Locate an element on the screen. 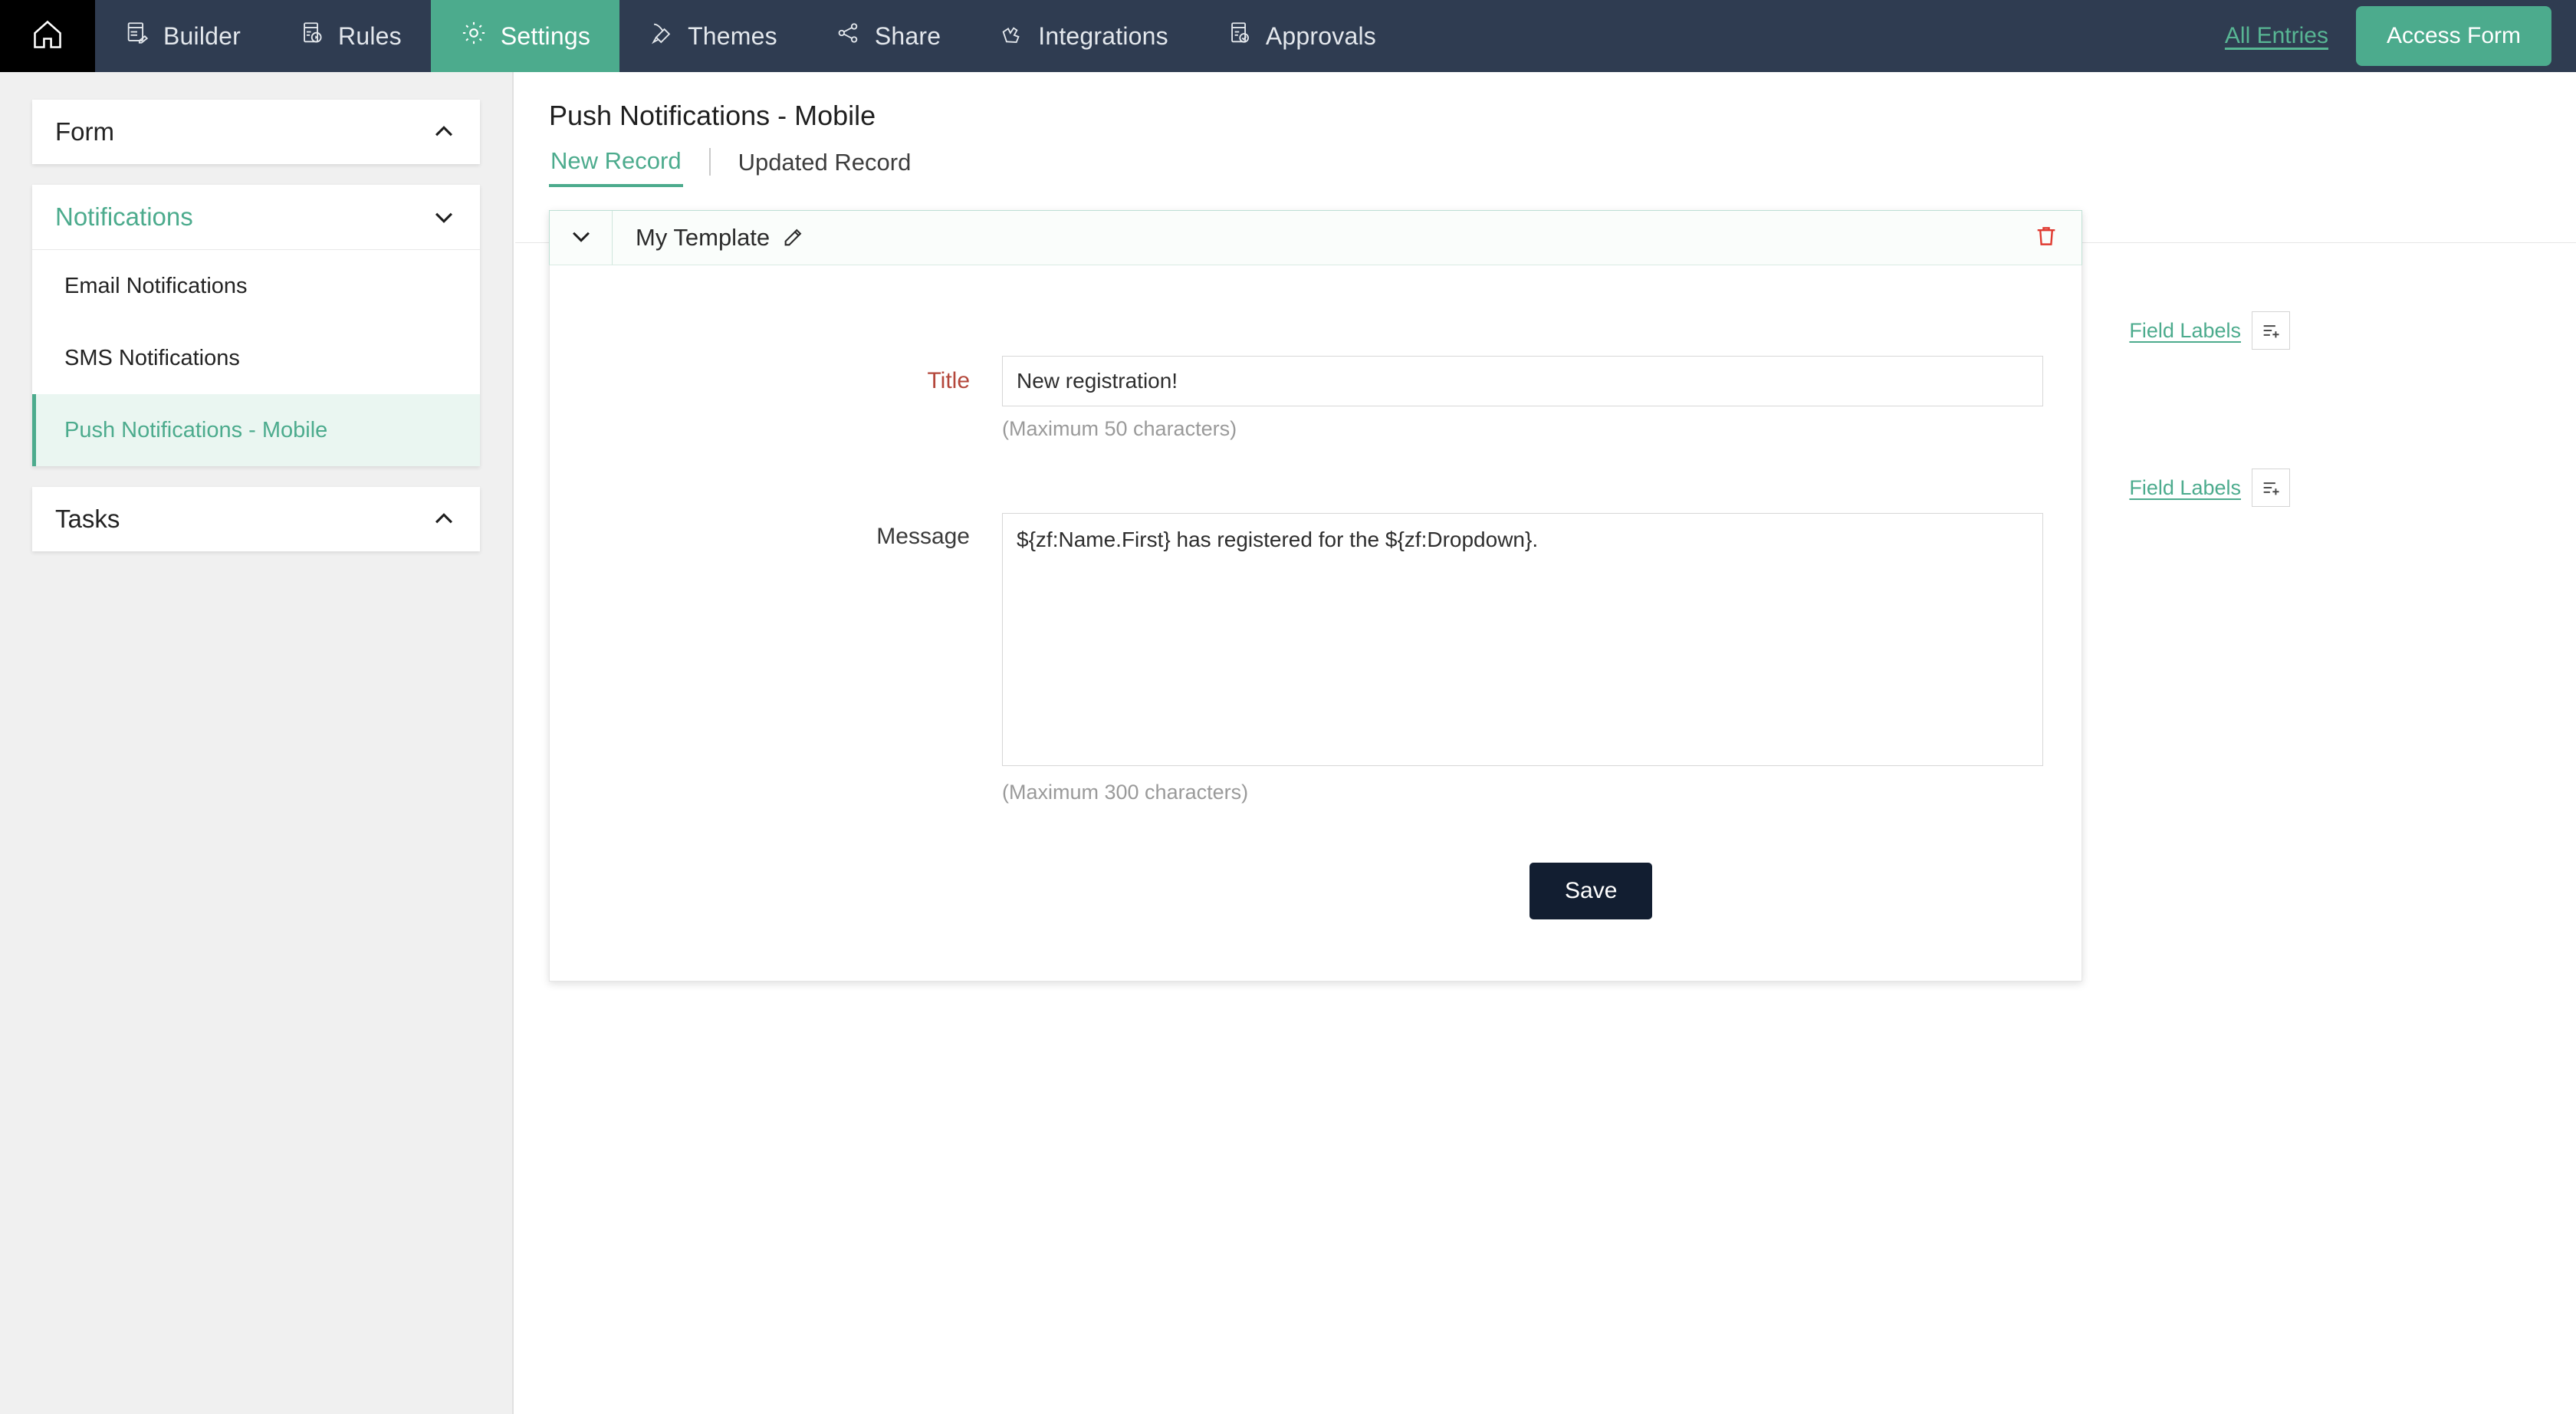 The width and height of the screenshot is (2576, 1414). template-collapse-toggle is located at coordinates (582, 238).